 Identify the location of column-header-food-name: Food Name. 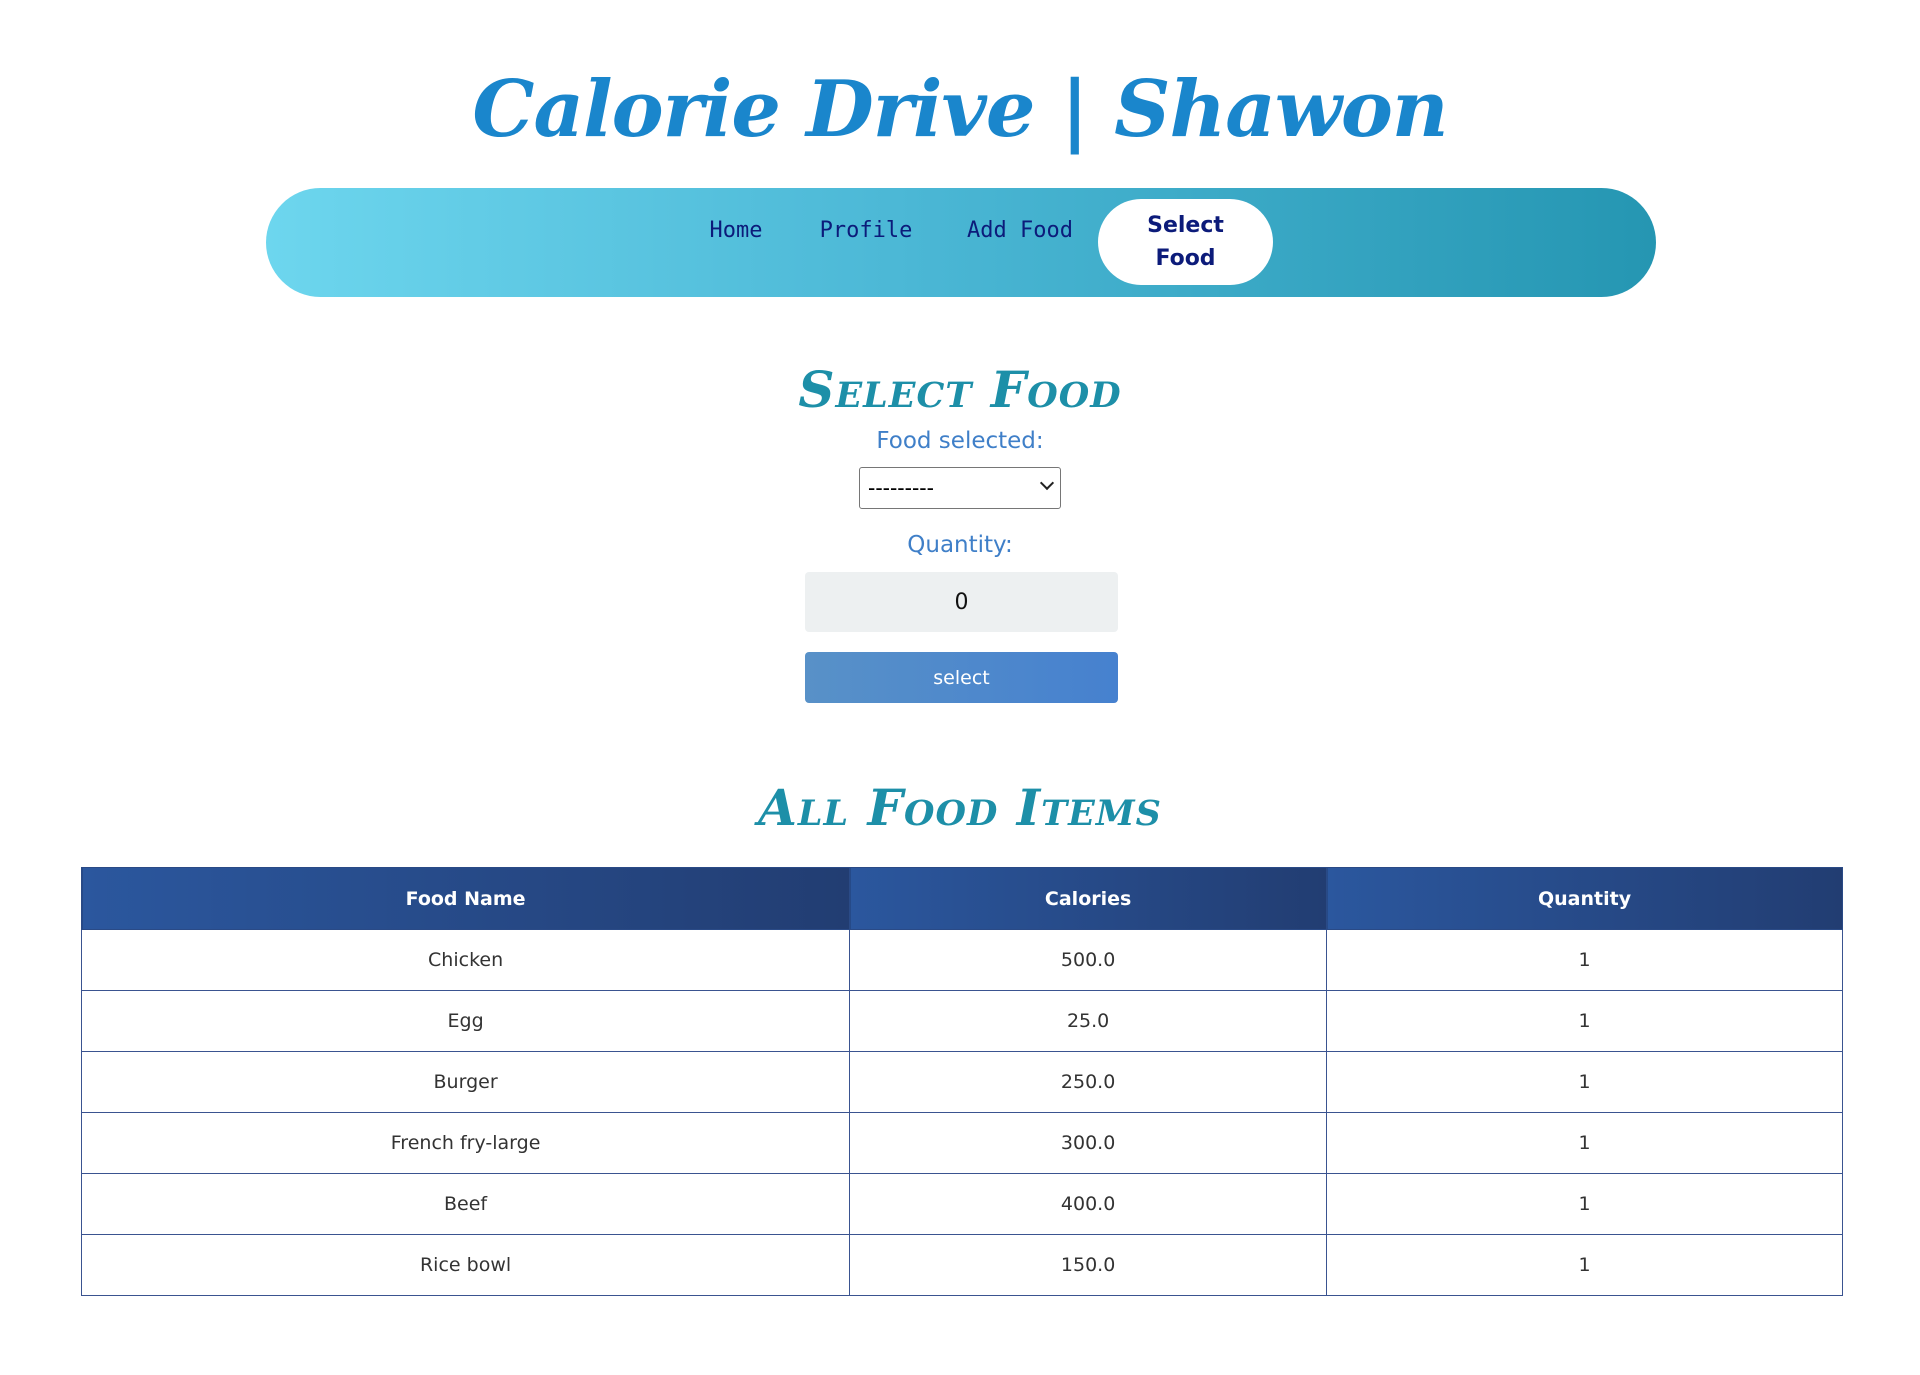
(465, 898).